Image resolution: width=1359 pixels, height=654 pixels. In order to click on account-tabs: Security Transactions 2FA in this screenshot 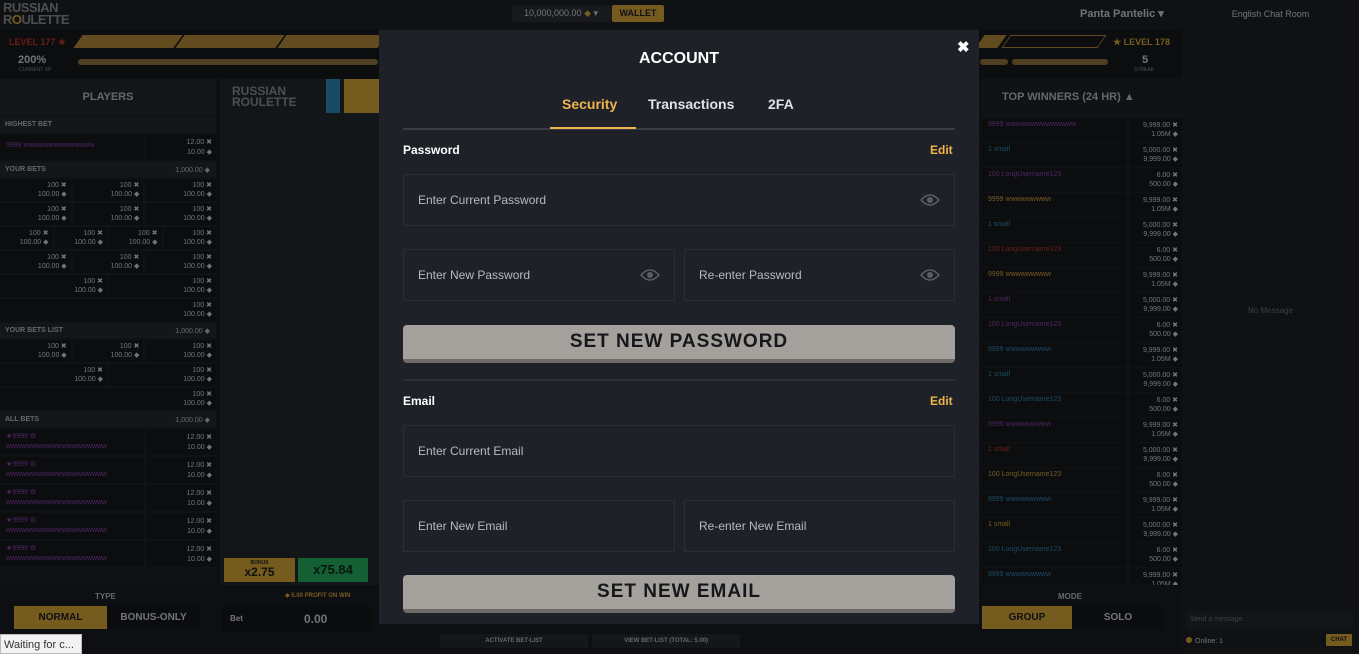, I will do `click(679, 113)`.